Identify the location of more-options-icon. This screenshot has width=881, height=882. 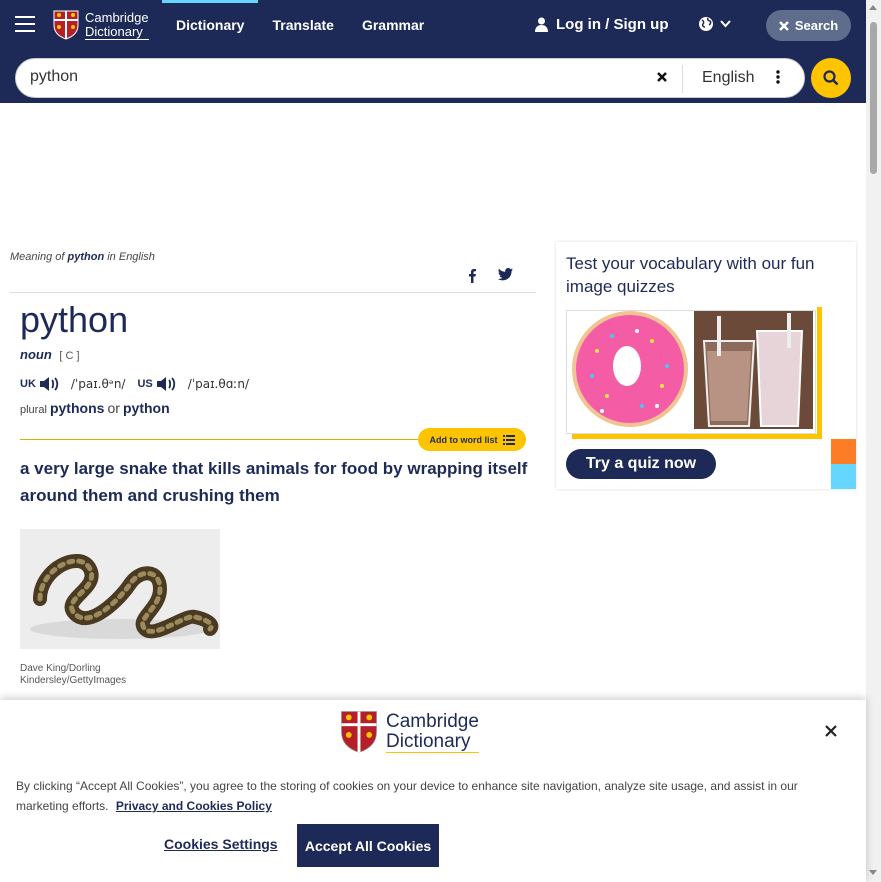
(778, 79).